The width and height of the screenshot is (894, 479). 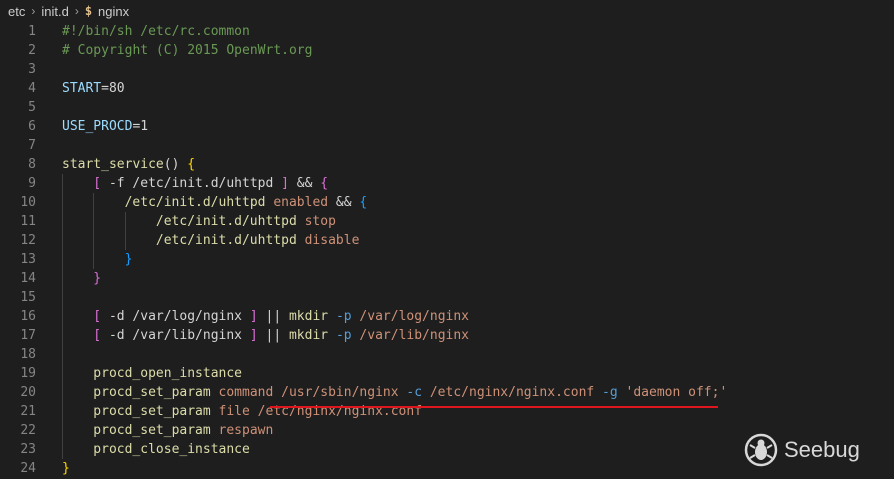 What do you see at coordinates (447, 240) in the screenshot?
I see `code-line: 12/etc/init.d/uhttpd disable` at bounding box center [447, 240].